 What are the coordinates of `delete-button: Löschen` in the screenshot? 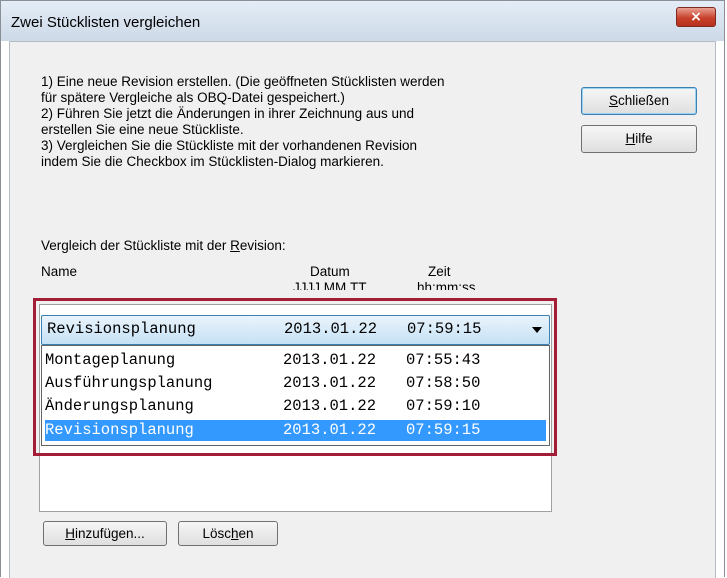 It's located at (228, 533).